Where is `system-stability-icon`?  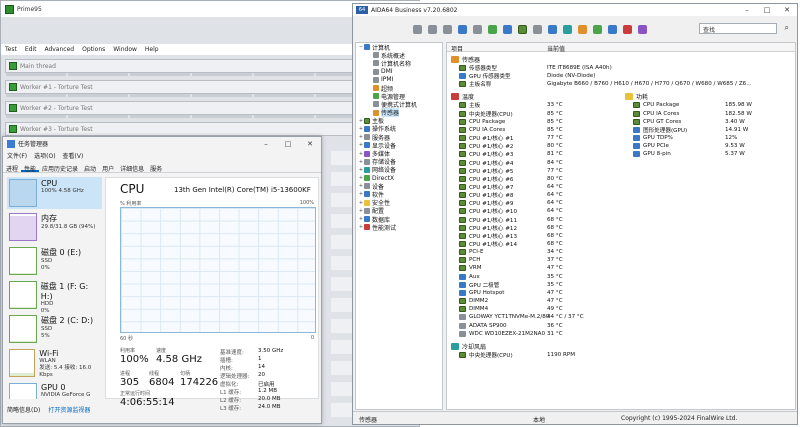 system-stability-icon is located at coordinates (552, 29).